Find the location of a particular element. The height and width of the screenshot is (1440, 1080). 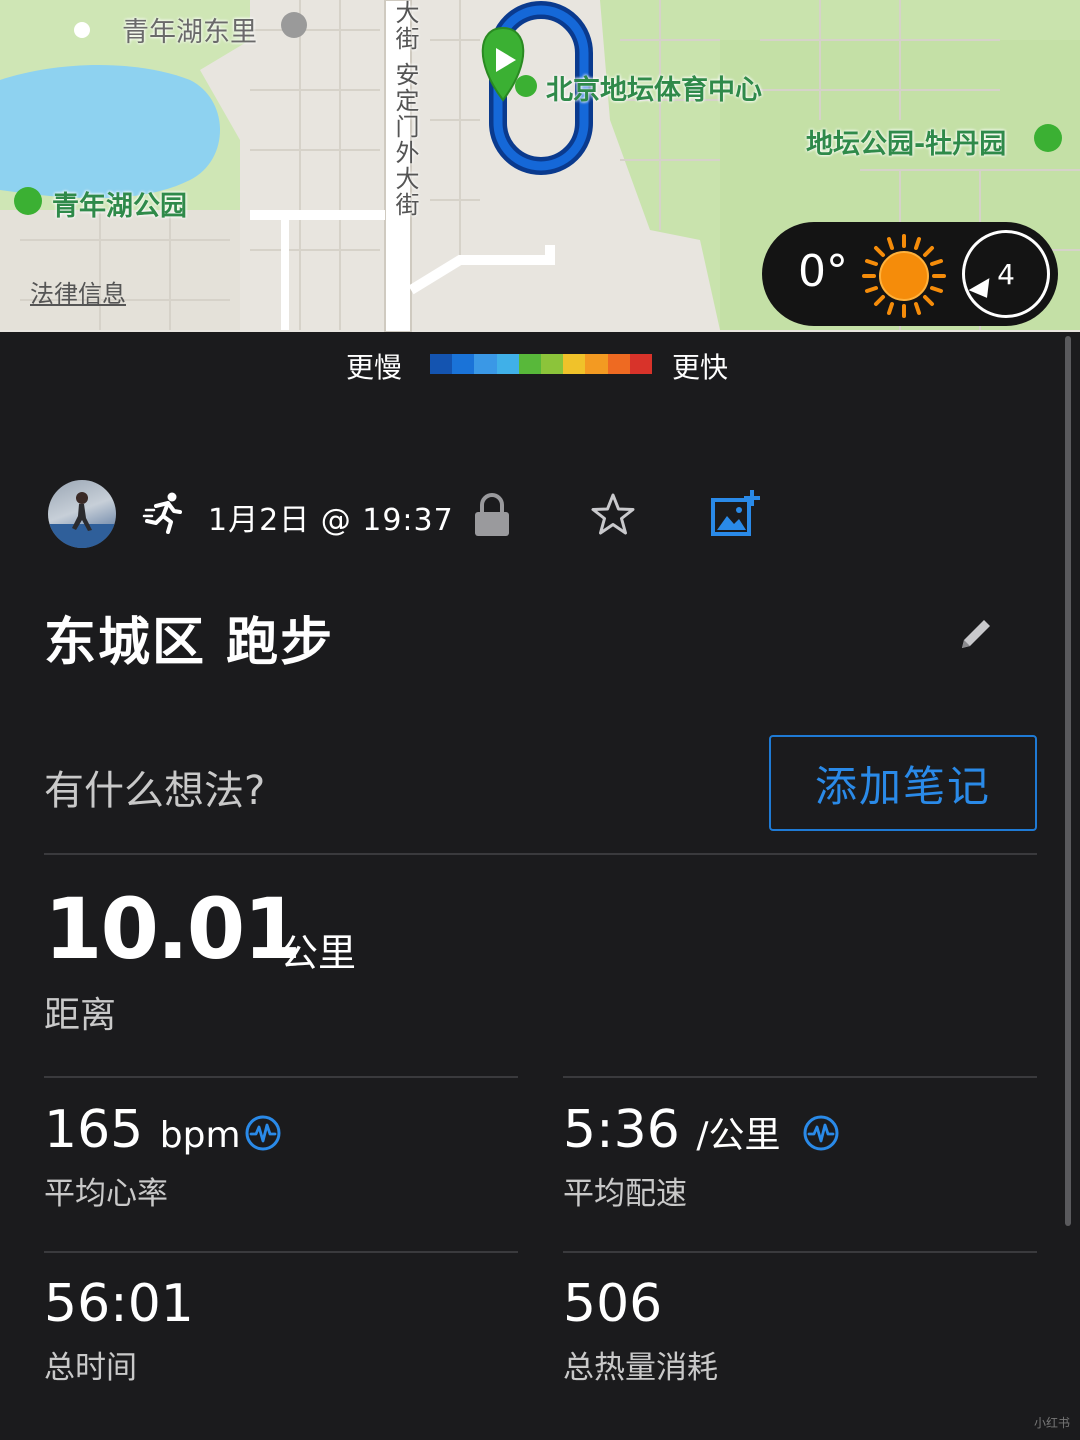

edit-icon is located at coordinates (976, 634).